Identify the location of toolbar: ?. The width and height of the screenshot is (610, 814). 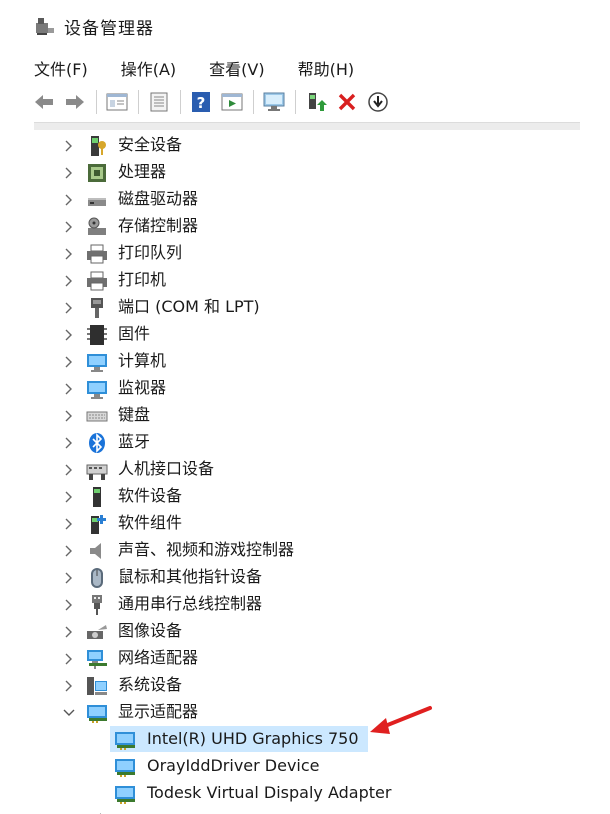
(305, 102).